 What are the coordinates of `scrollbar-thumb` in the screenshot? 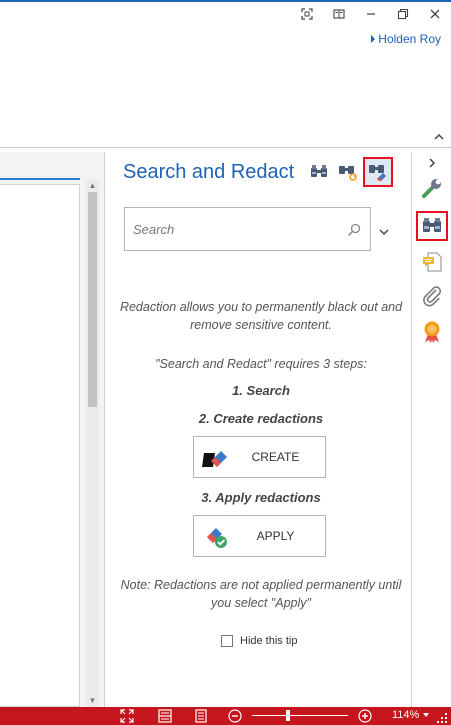 It's located at (92, 299).